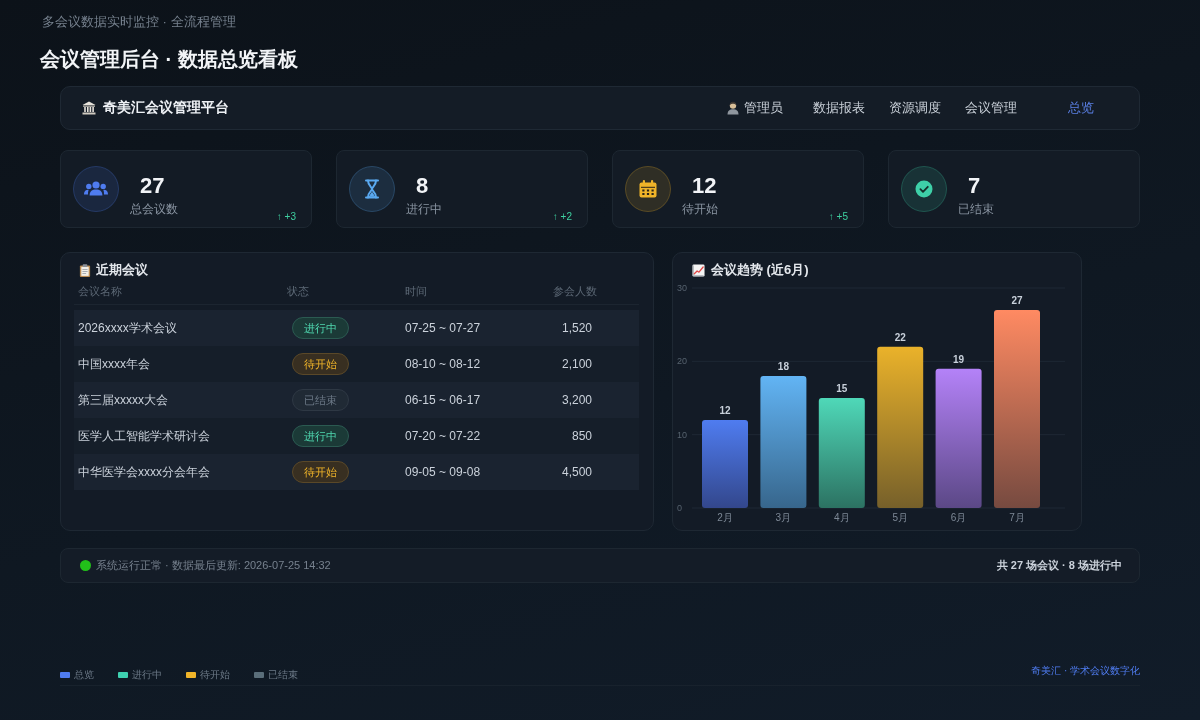 This screenshot has height=720, width=1200. I want to click on column-header: 参会人数, so click(574, 291).